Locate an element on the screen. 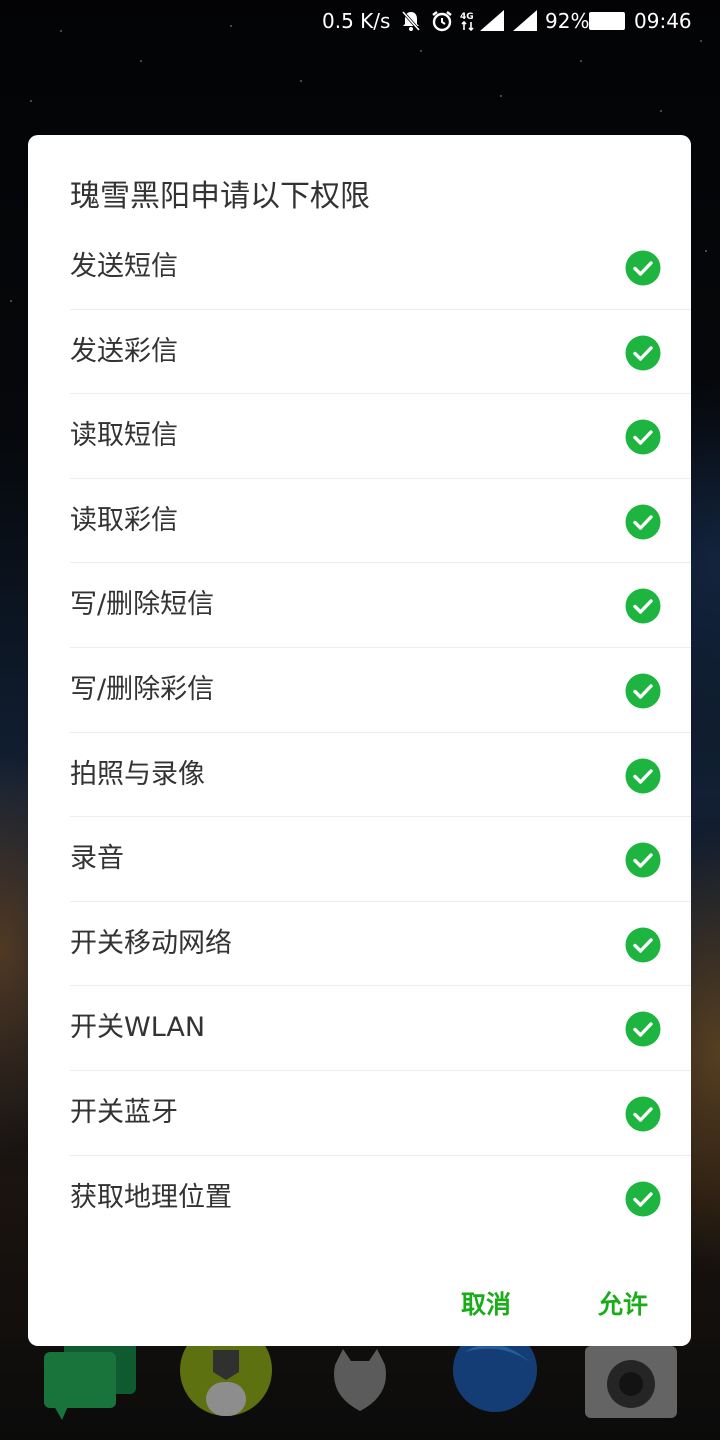  permission-label: 写/删除短信 is located at coordinates (142, 605).